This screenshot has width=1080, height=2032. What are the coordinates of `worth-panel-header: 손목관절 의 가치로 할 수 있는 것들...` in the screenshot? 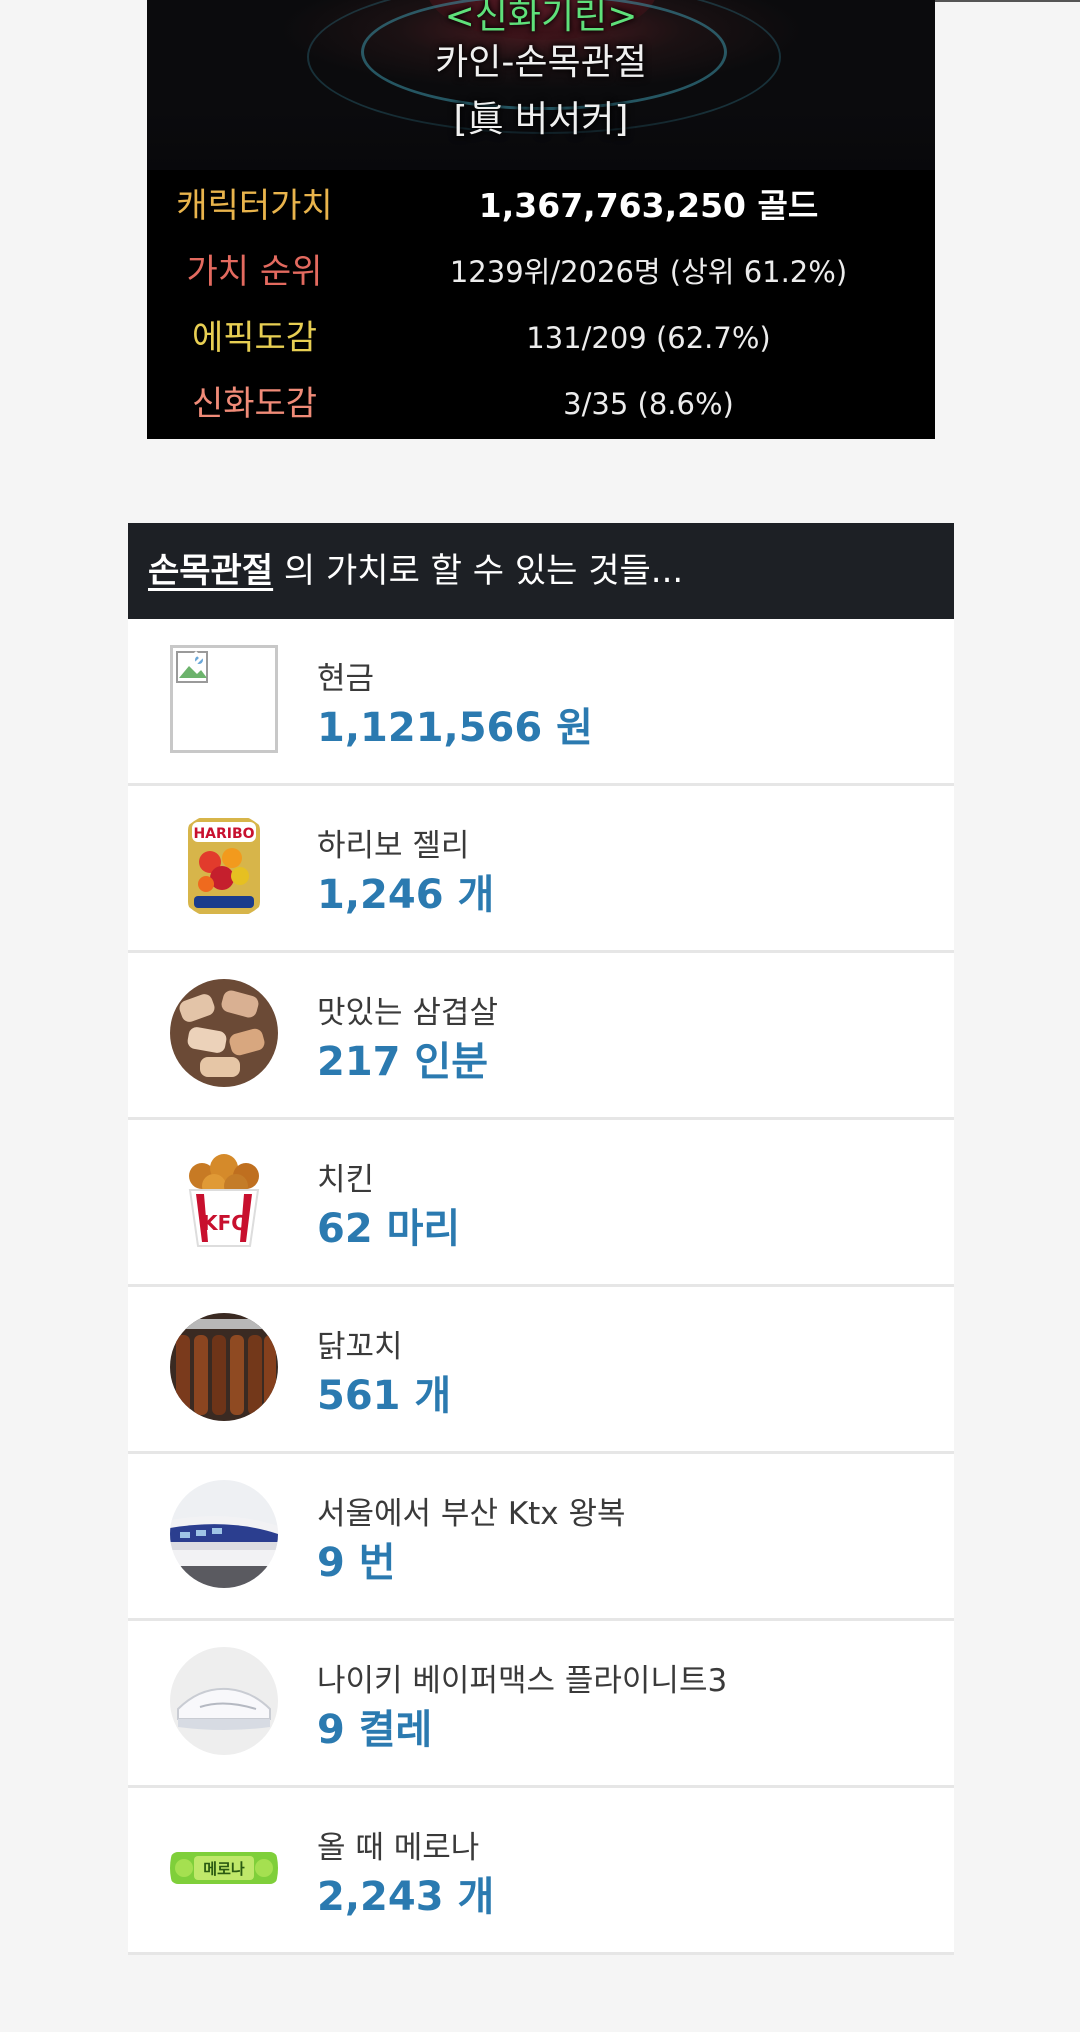 It's located at (541, 571).